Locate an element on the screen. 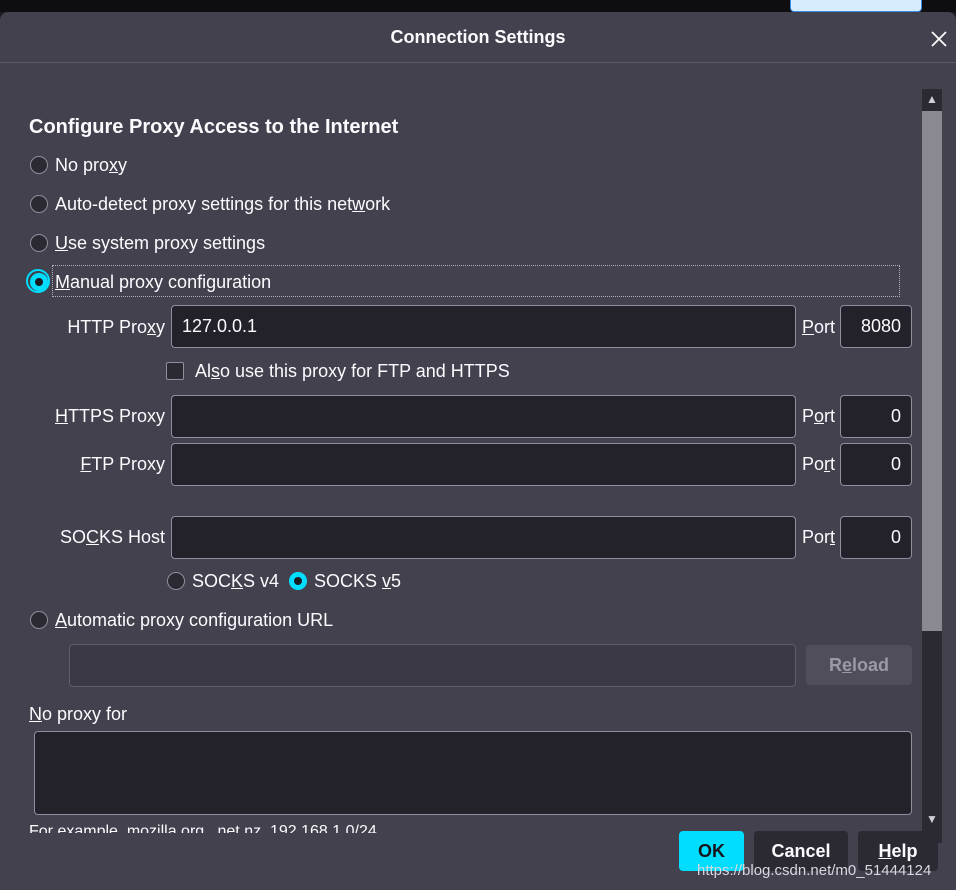 The height and width of the screenshot is (890, 956). radio-socks-v4: SOCKS v4 is located at coordinates (223, 583).